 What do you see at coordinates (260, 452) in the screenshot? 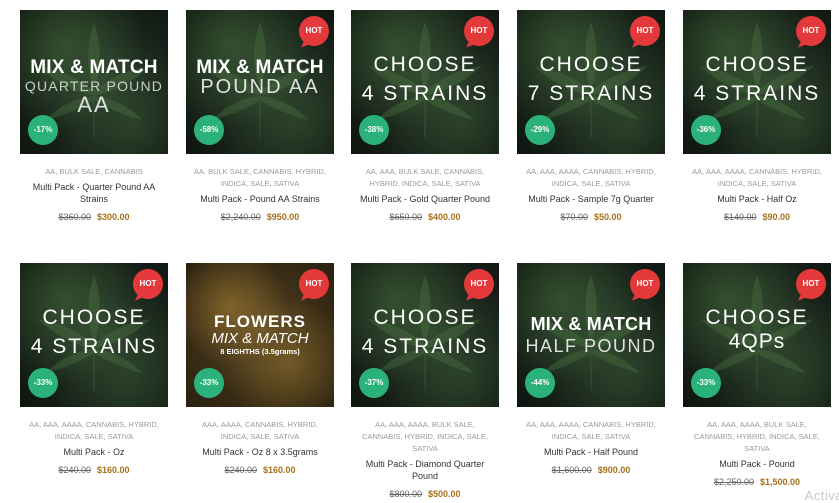
I see `product-name-link: Multi Pack - Oz 8 x 3.5grams` at bounding box center [260, 452].